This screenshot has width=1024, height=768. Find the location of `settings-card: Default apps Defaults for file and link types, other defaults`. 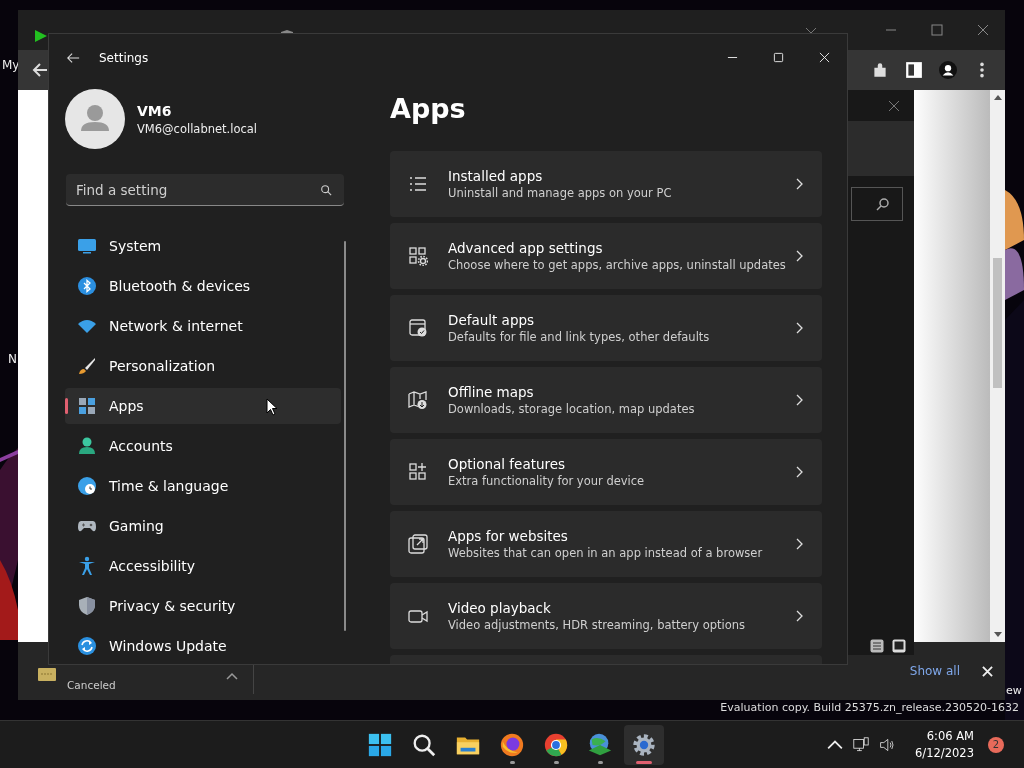

settings-card: Default apps Defaults for file and link types, other defaults is located at coordinates (606, 328).